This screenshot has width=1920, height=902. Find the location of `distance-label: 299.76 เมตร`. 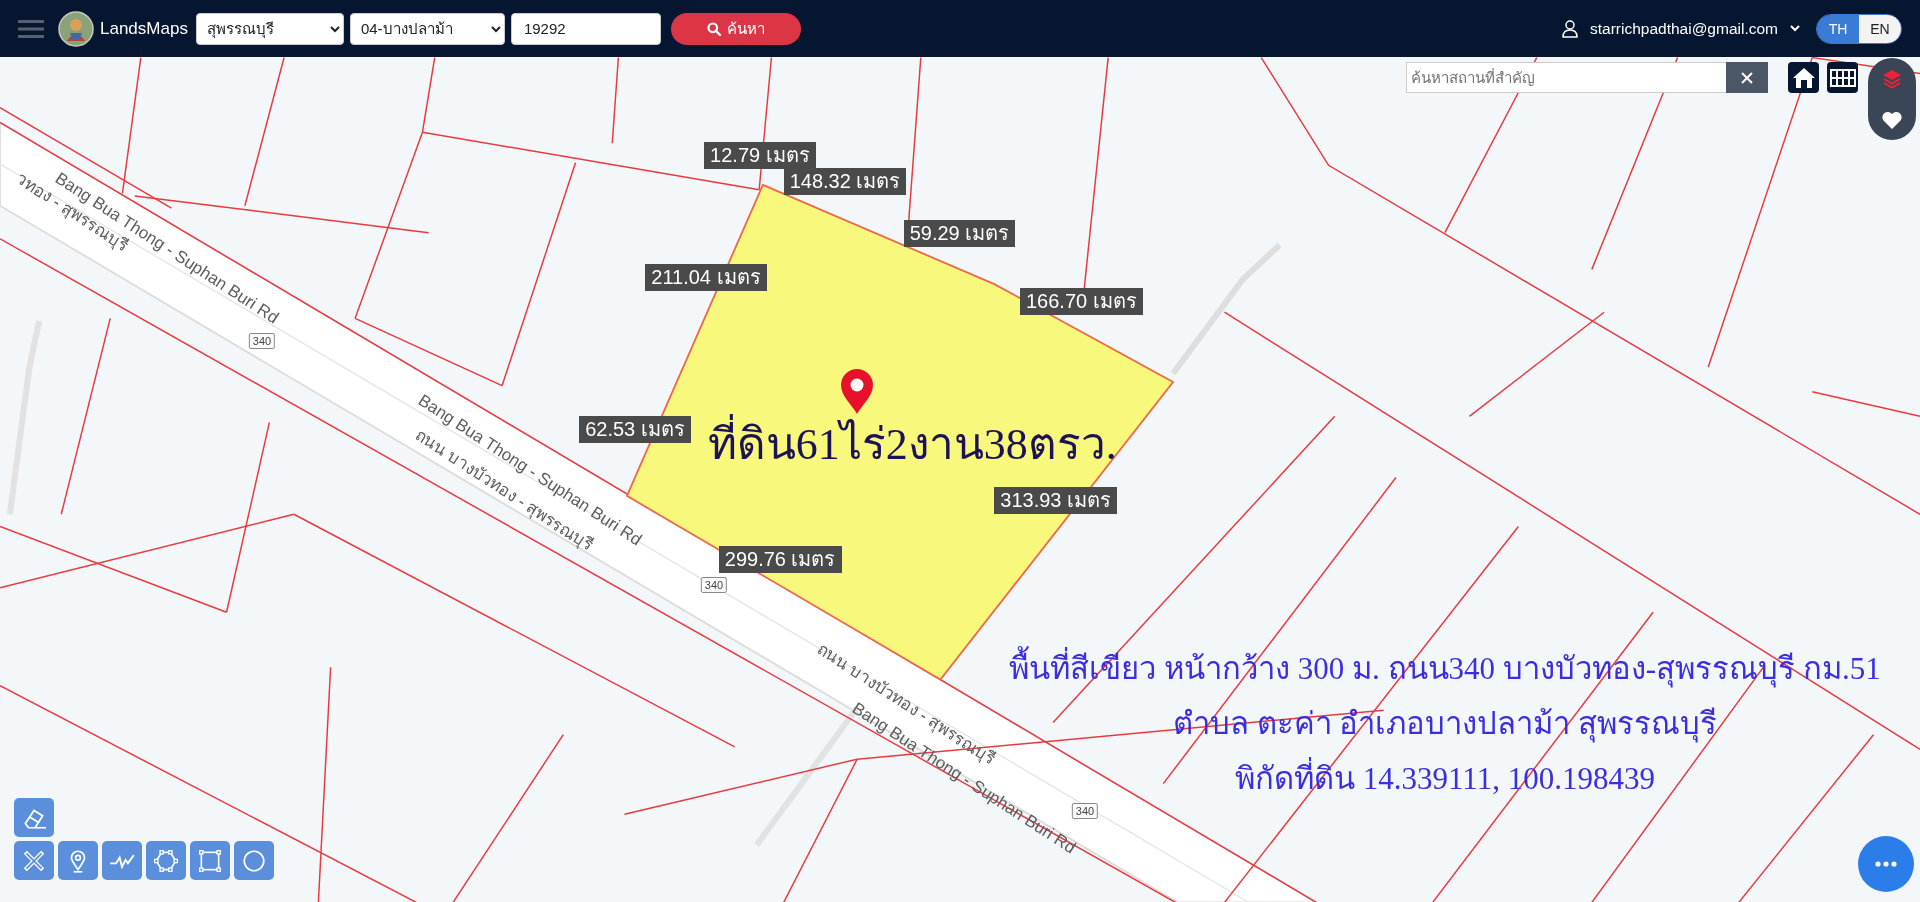

distance-label: 299.76 เมตร is located at coordinates (780, 560).